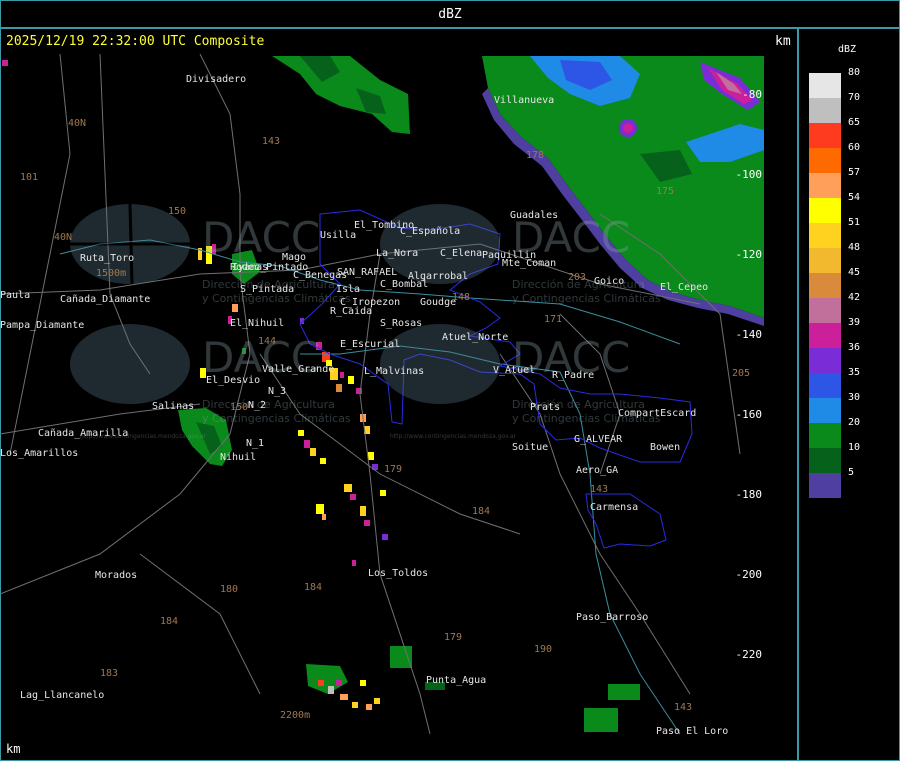 This screenshot has width=900, height=761. Describe the element at coordinates (530, 447) in the screenshot. I see `place-label: Soitue` at that location.